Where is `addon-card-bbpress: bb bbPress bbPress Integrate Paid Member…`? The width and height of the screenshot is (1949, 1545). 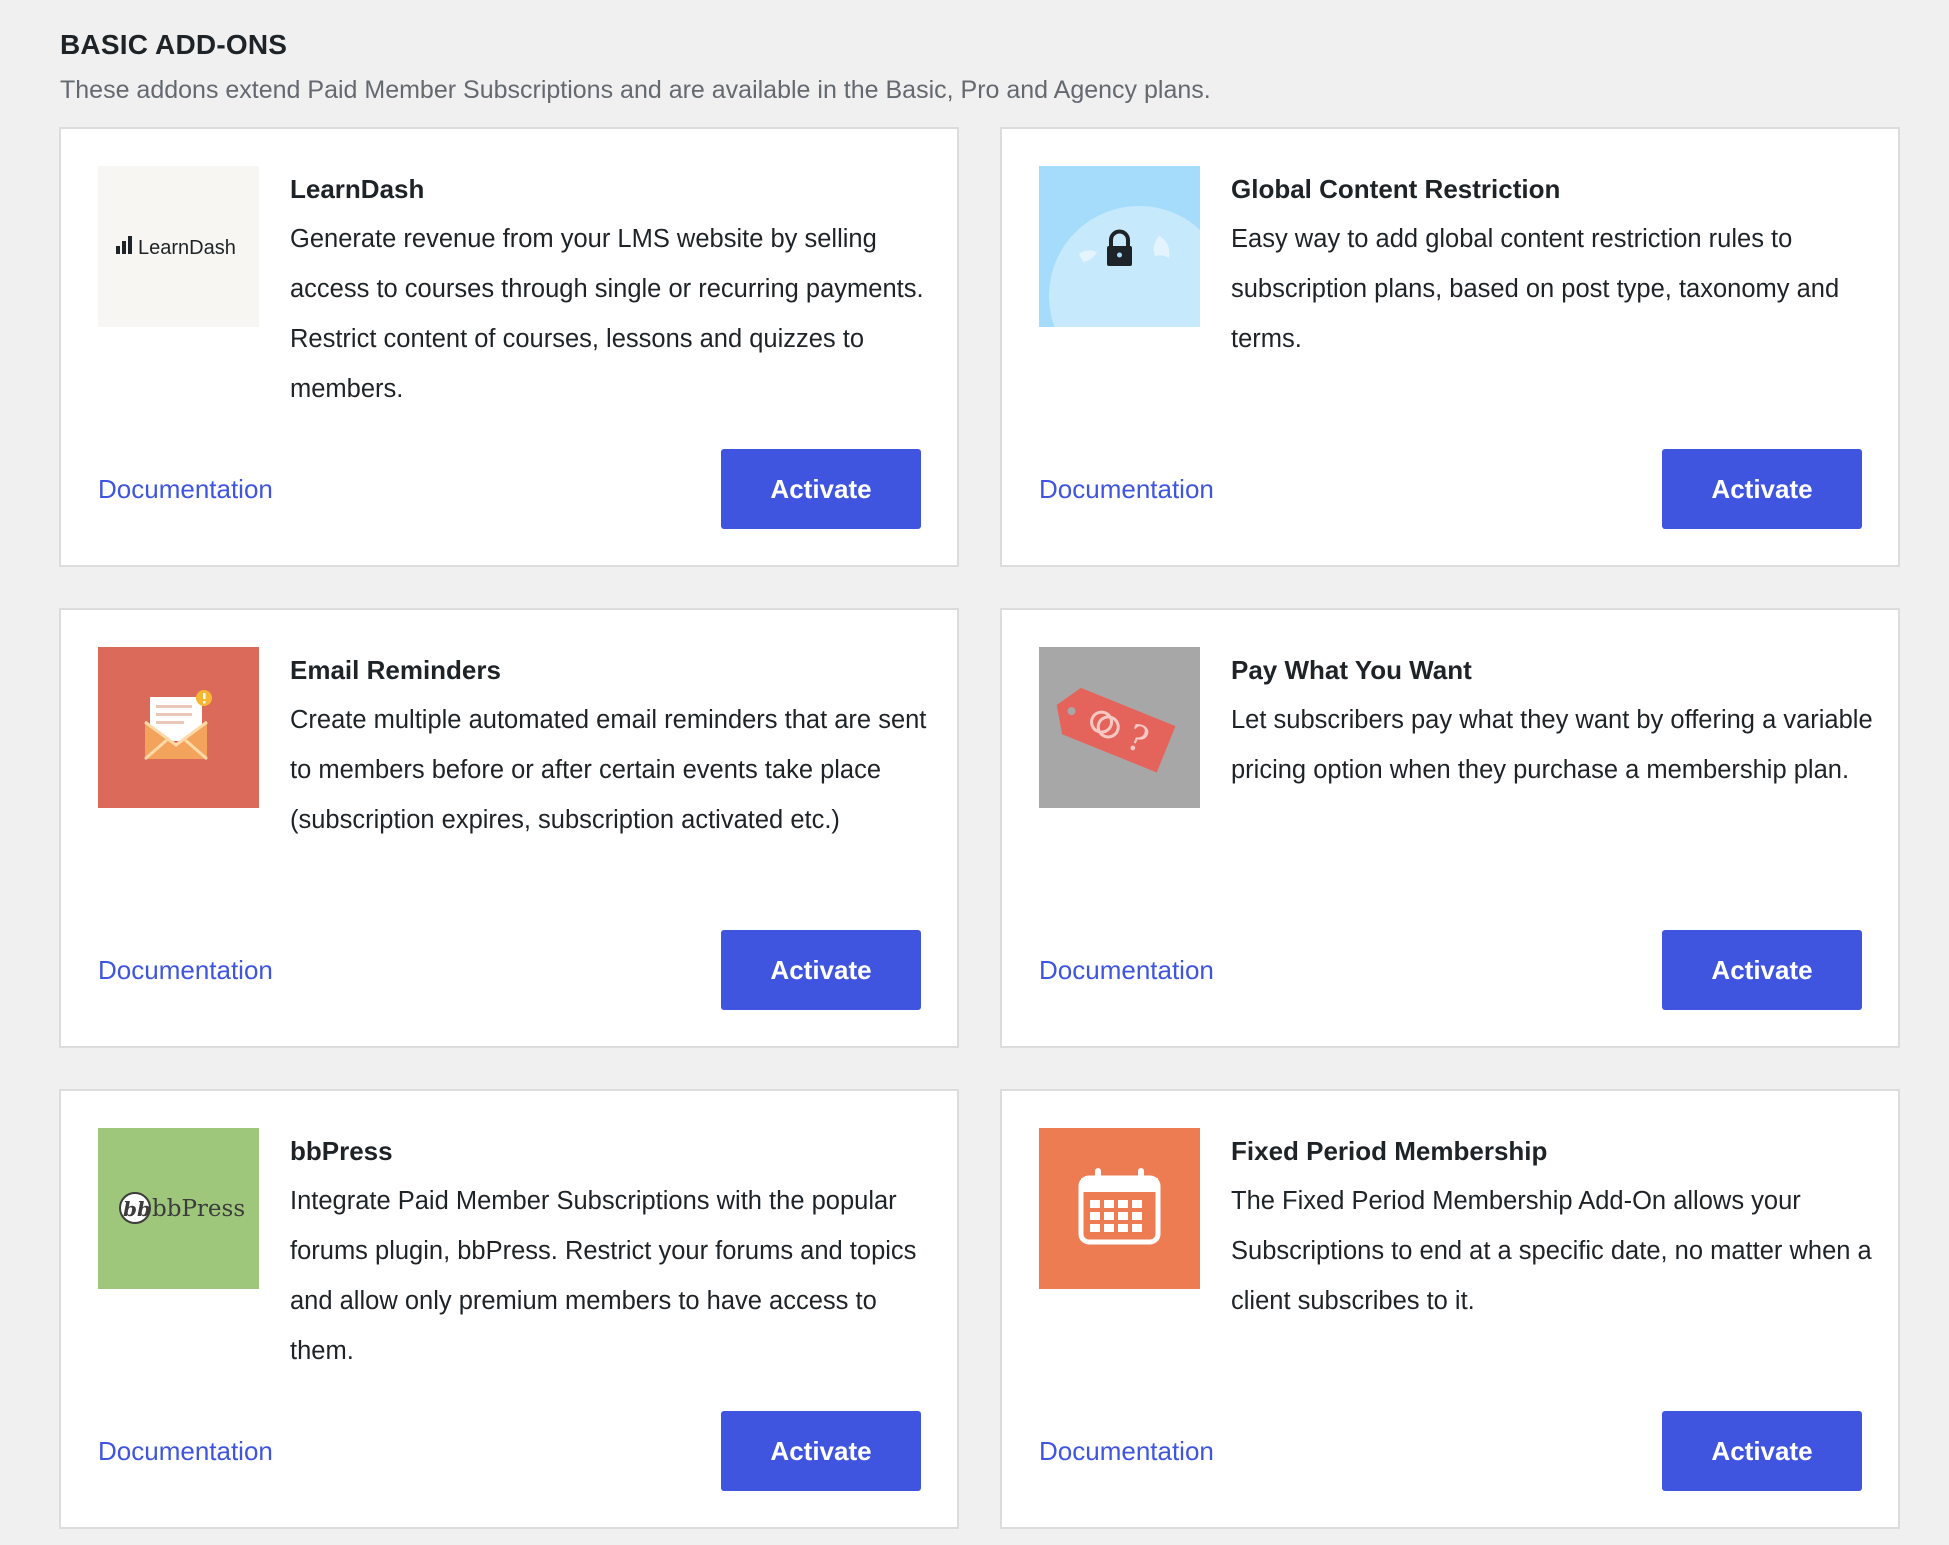 addon-card-bbpress: bb bbPress bbPress Integrate Paid Member… is located at coordinates (509, 1309).